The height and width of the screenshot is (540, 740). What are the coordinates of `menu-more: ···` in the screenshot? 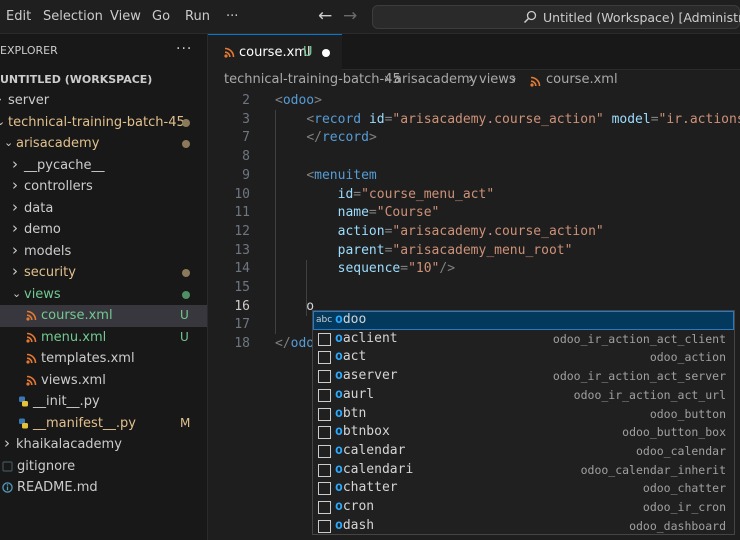 It's located at (232, 16).